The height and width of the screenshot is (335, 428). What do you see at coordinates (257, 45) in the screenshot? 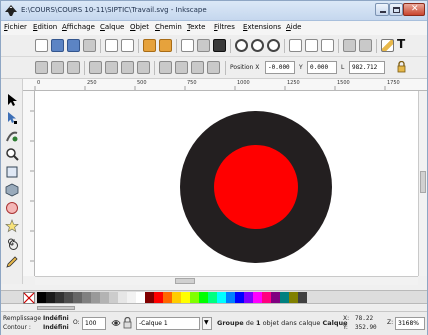
I see `zoom-drawing-icon` at bounding box center [257, 45].